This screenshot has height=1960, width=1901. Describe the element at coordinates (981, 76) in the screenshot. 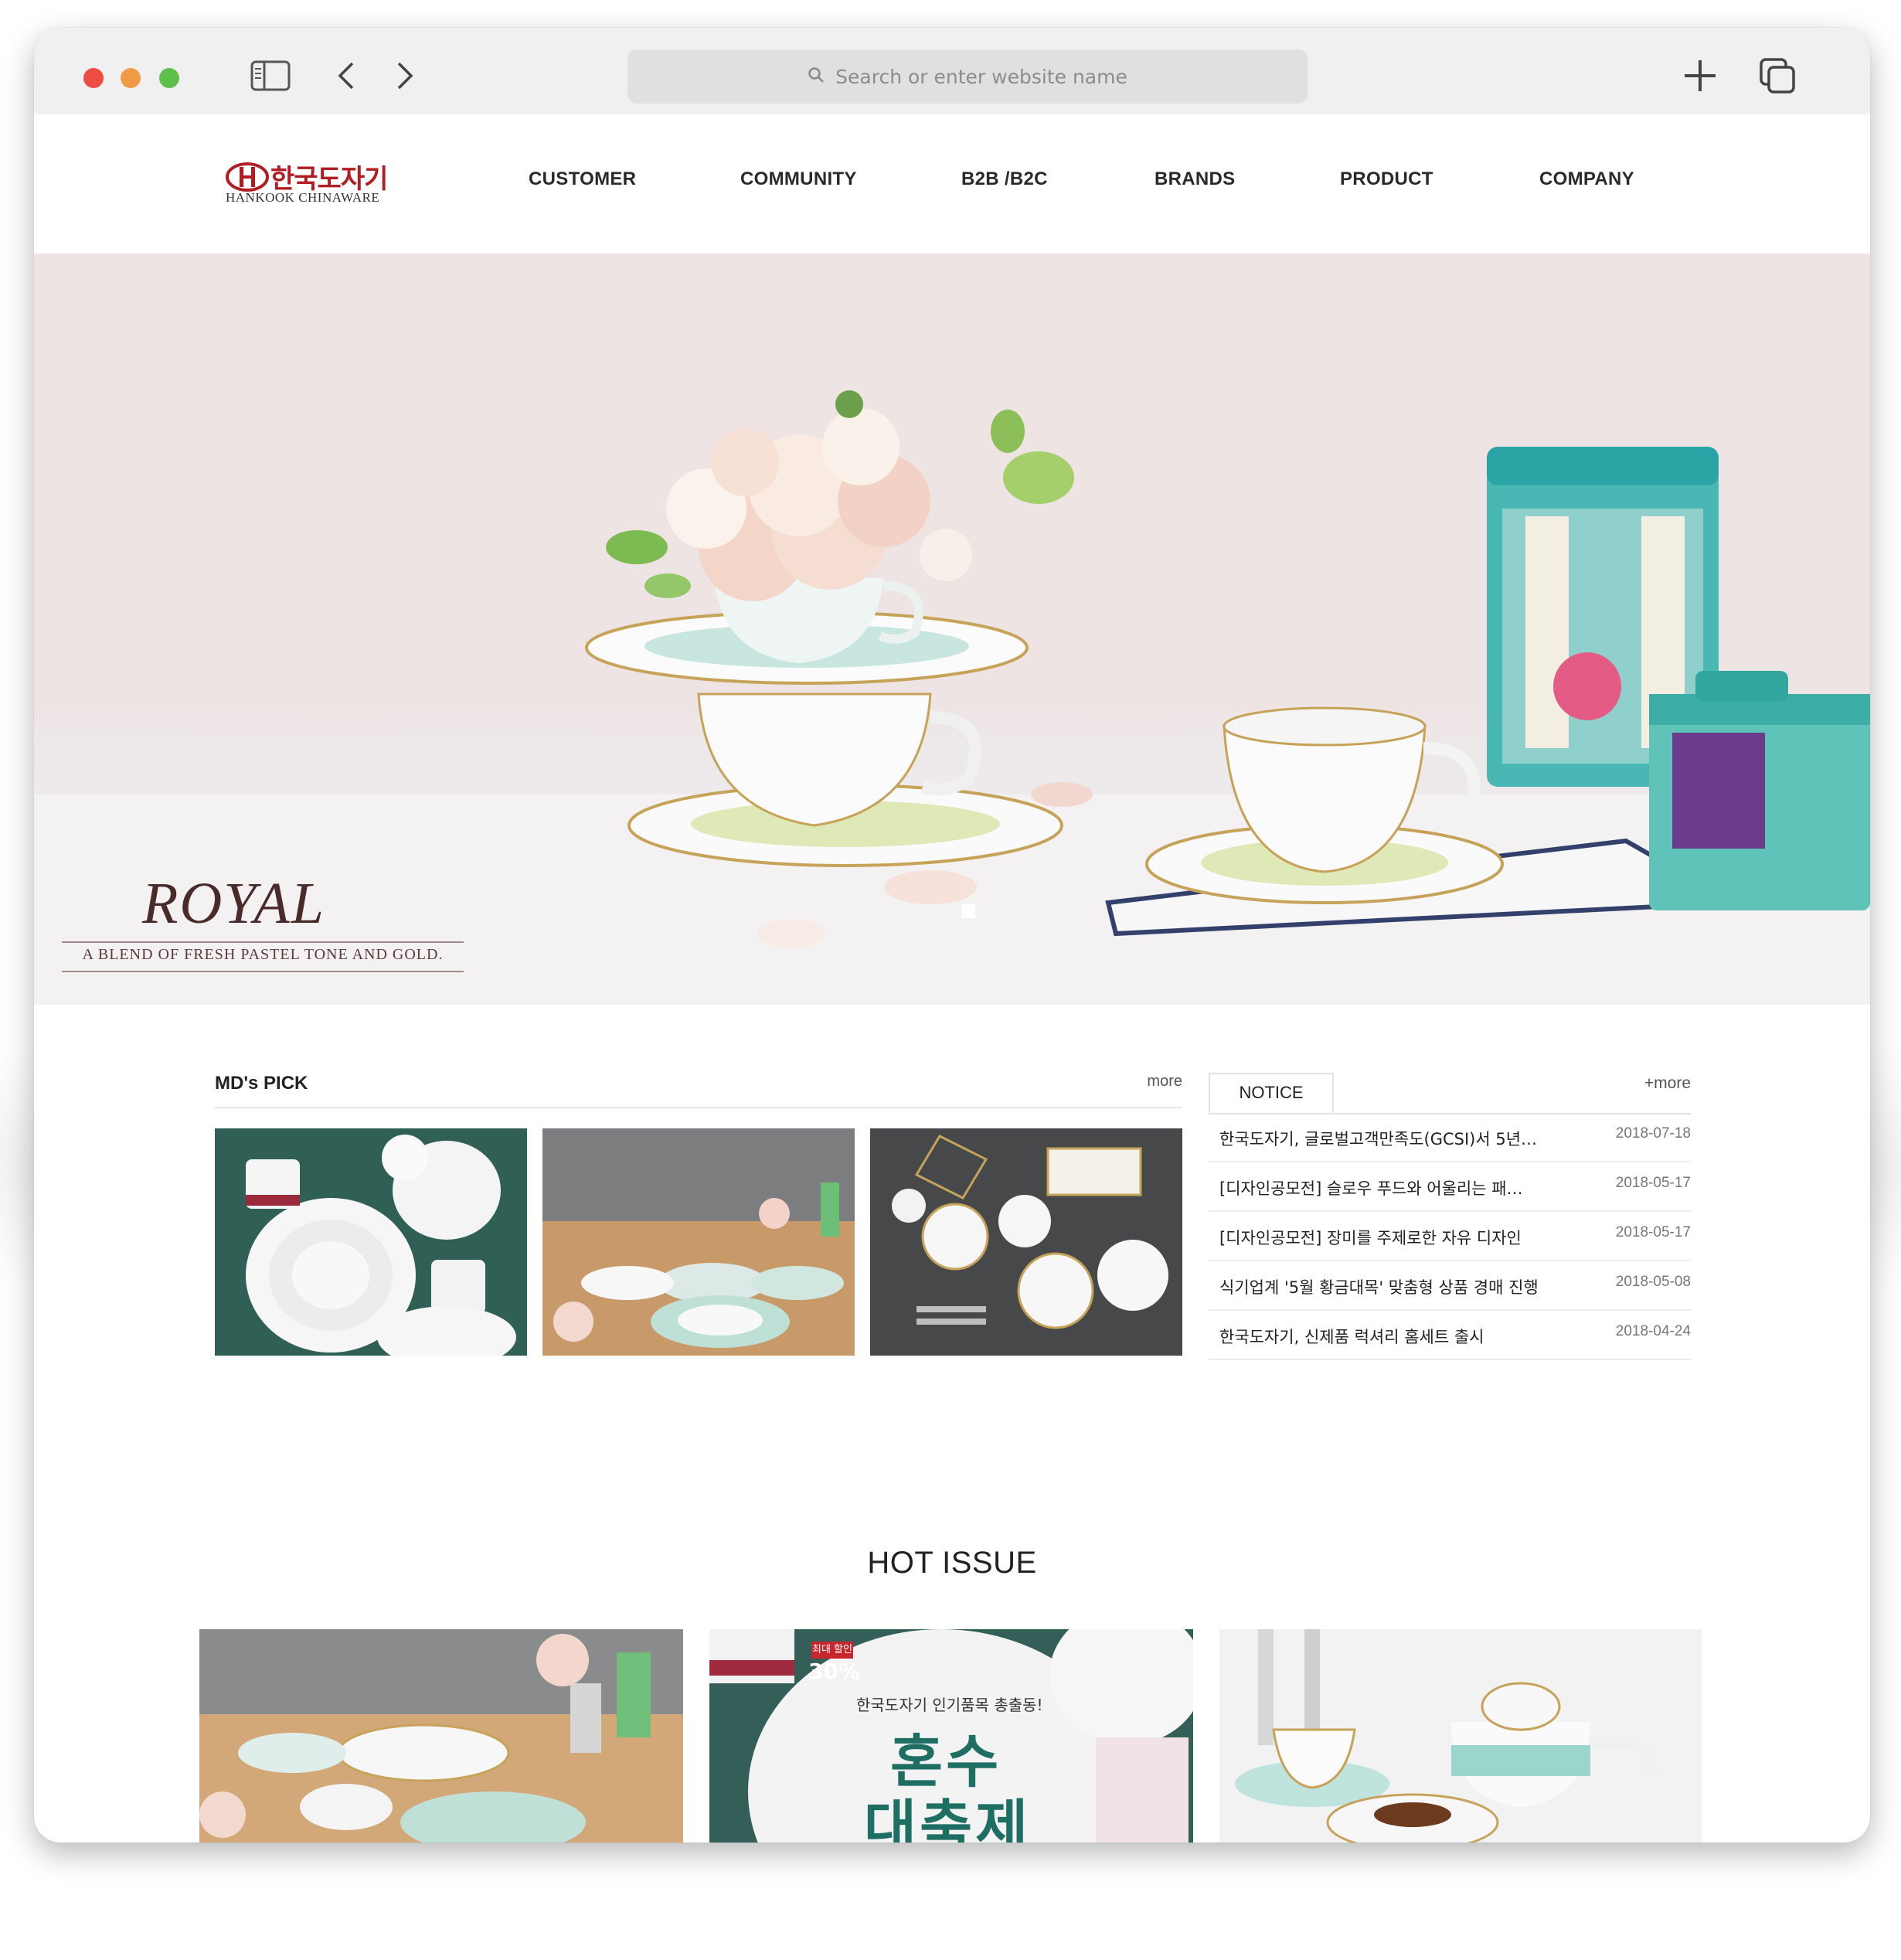

I see `address-placeholder: Search or enter website name` at that location.